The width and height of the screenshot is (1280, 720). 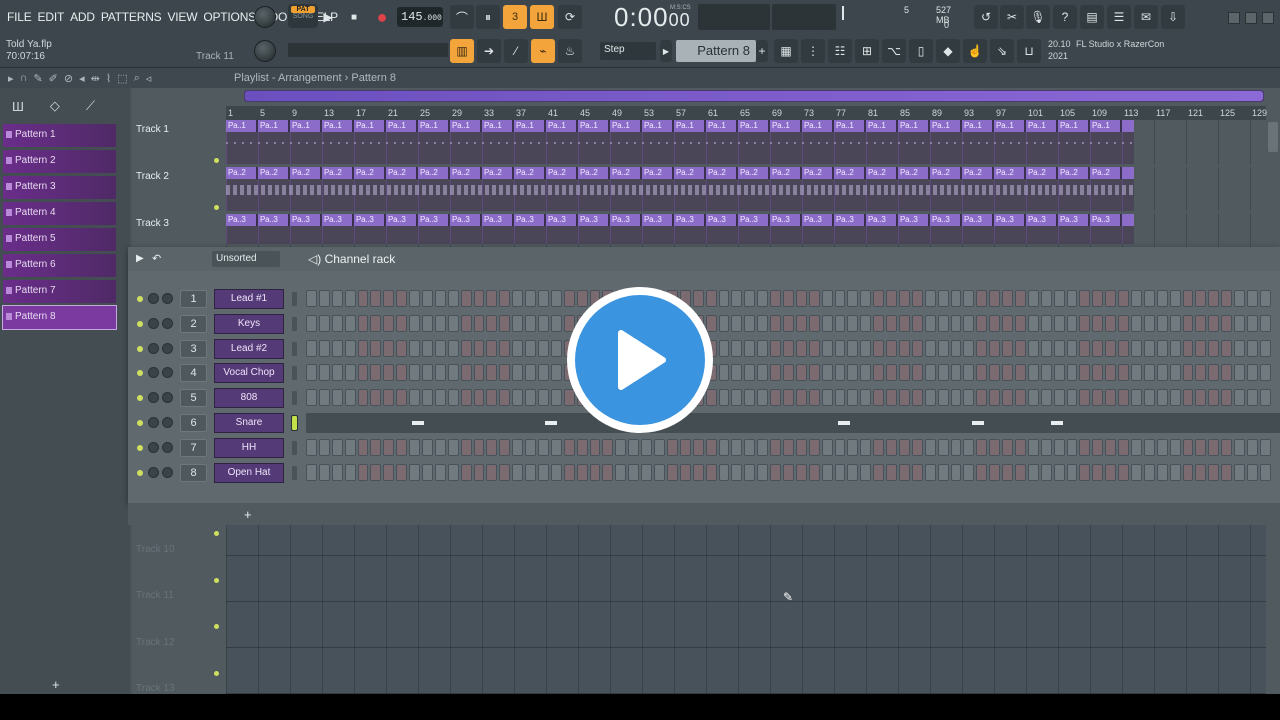 What do you see at coordinates (193, 299) in the screenshot?
I see `channel-mixer-track: 1` at bounding box center [193, 299].